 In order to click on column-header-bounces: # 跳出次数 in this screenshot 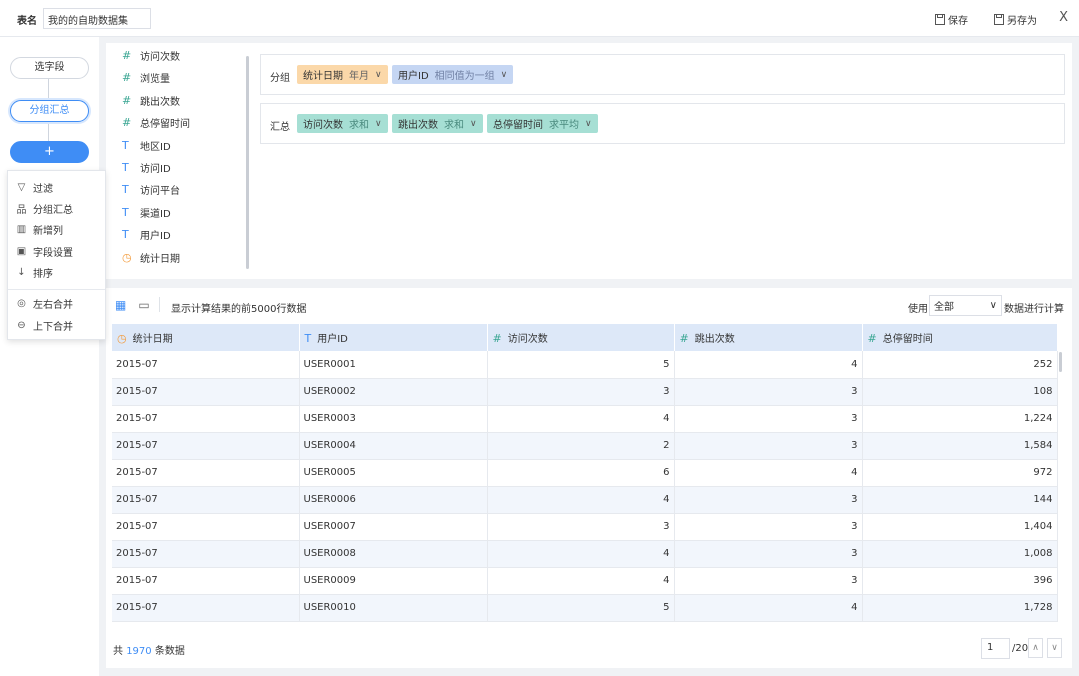, I will do `click(768, 337)`.